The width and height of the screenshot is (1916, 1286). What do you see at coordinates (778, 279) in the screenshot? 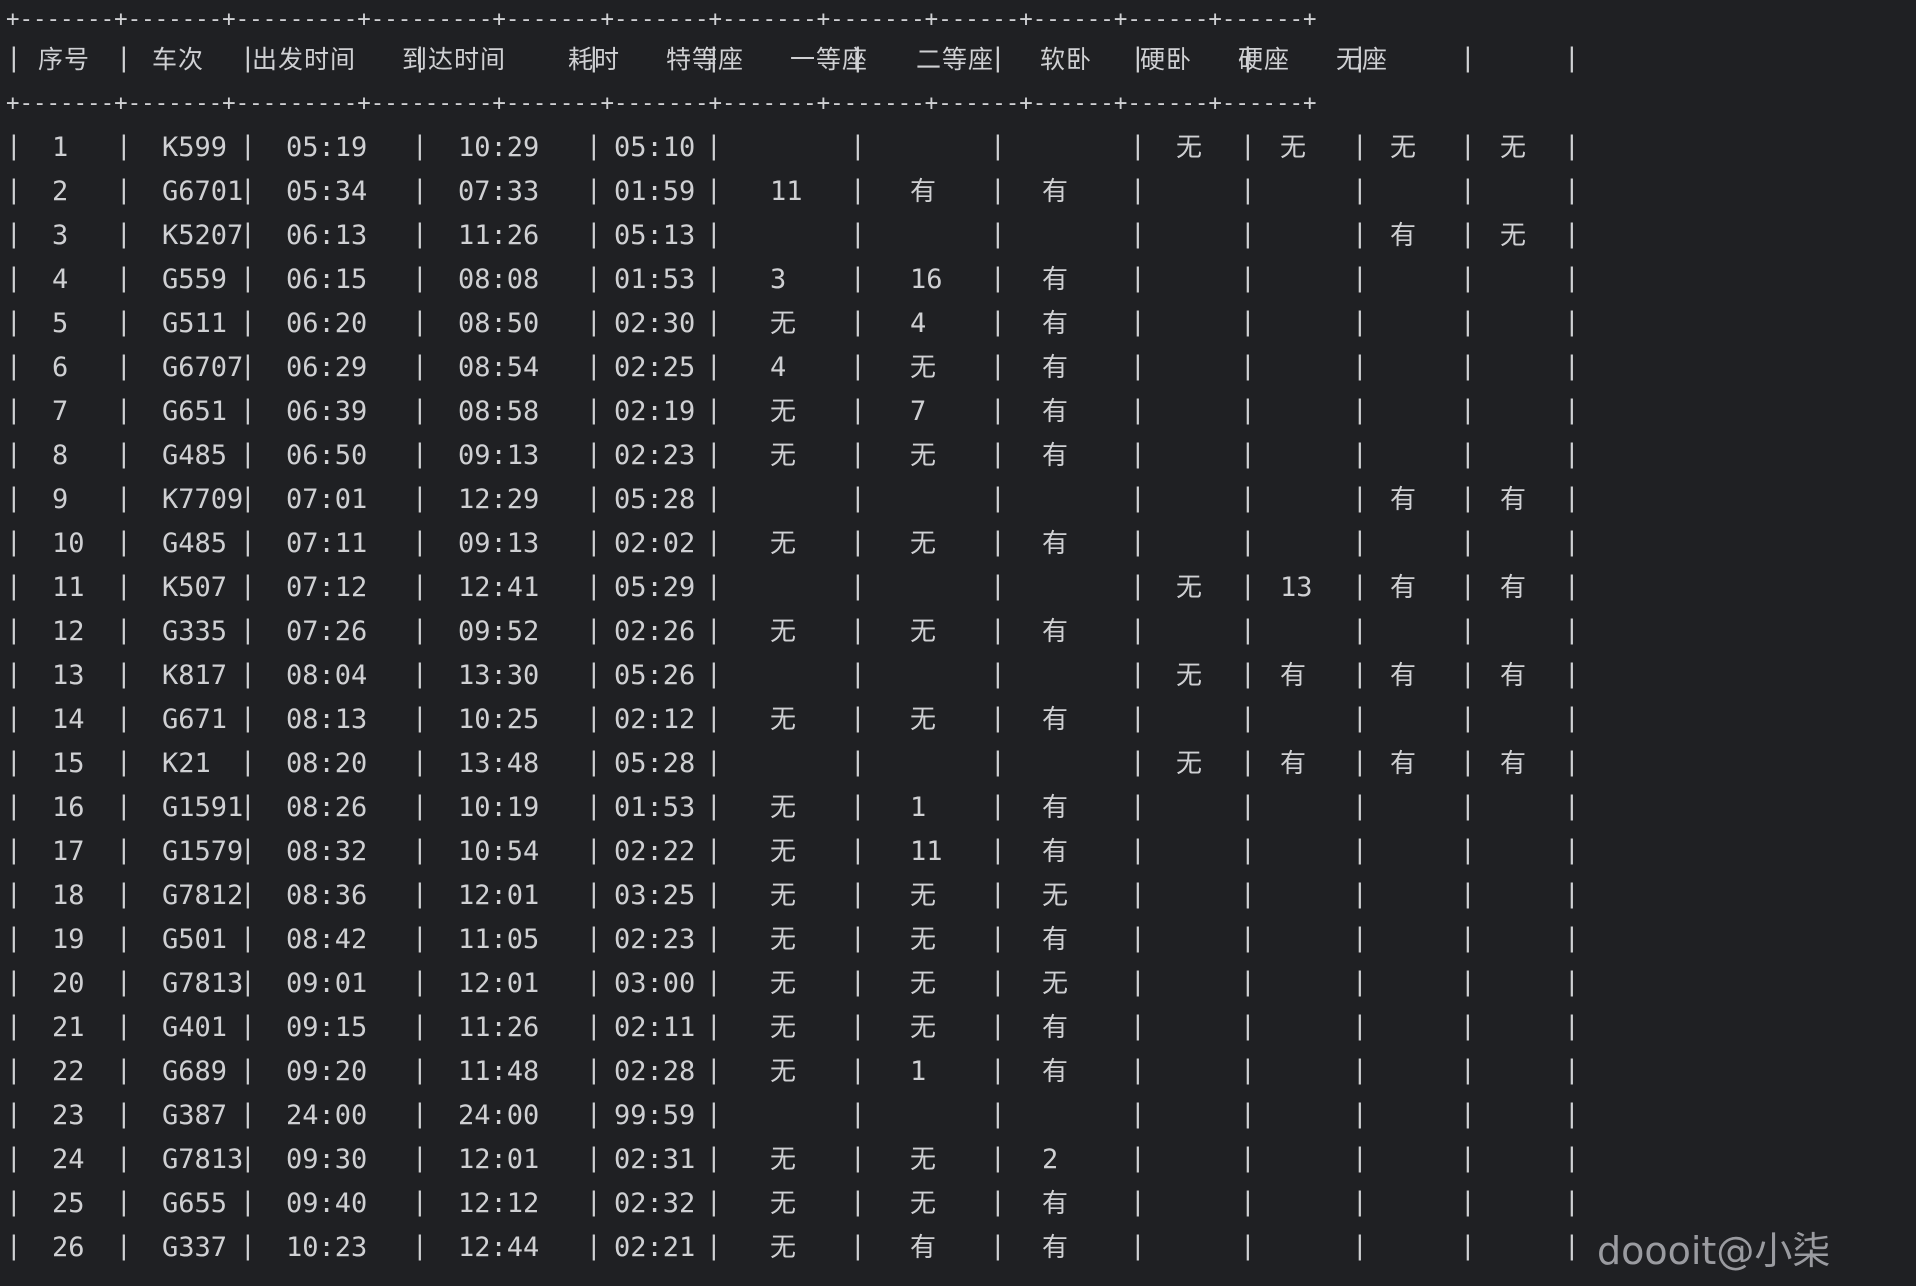
I see `table-cell: 3` at bounding box center [778, 279].